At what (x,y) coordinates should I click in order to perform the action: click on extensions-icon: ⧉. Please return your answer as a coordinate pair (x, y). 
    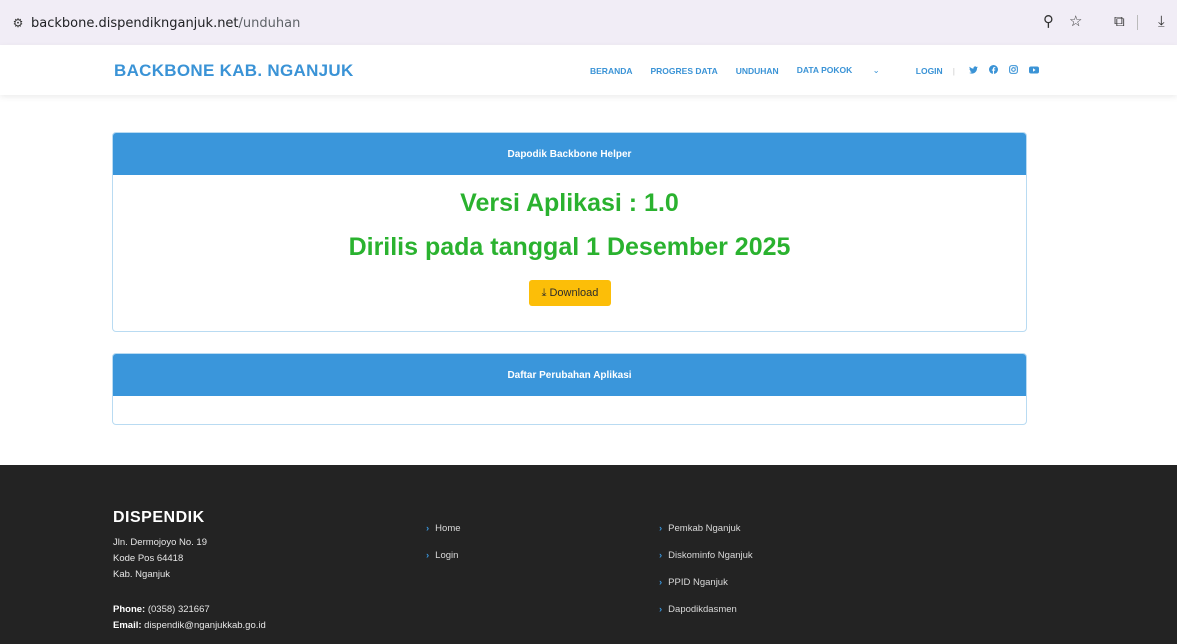
    Looking at the image, I should click on (1119, 21).